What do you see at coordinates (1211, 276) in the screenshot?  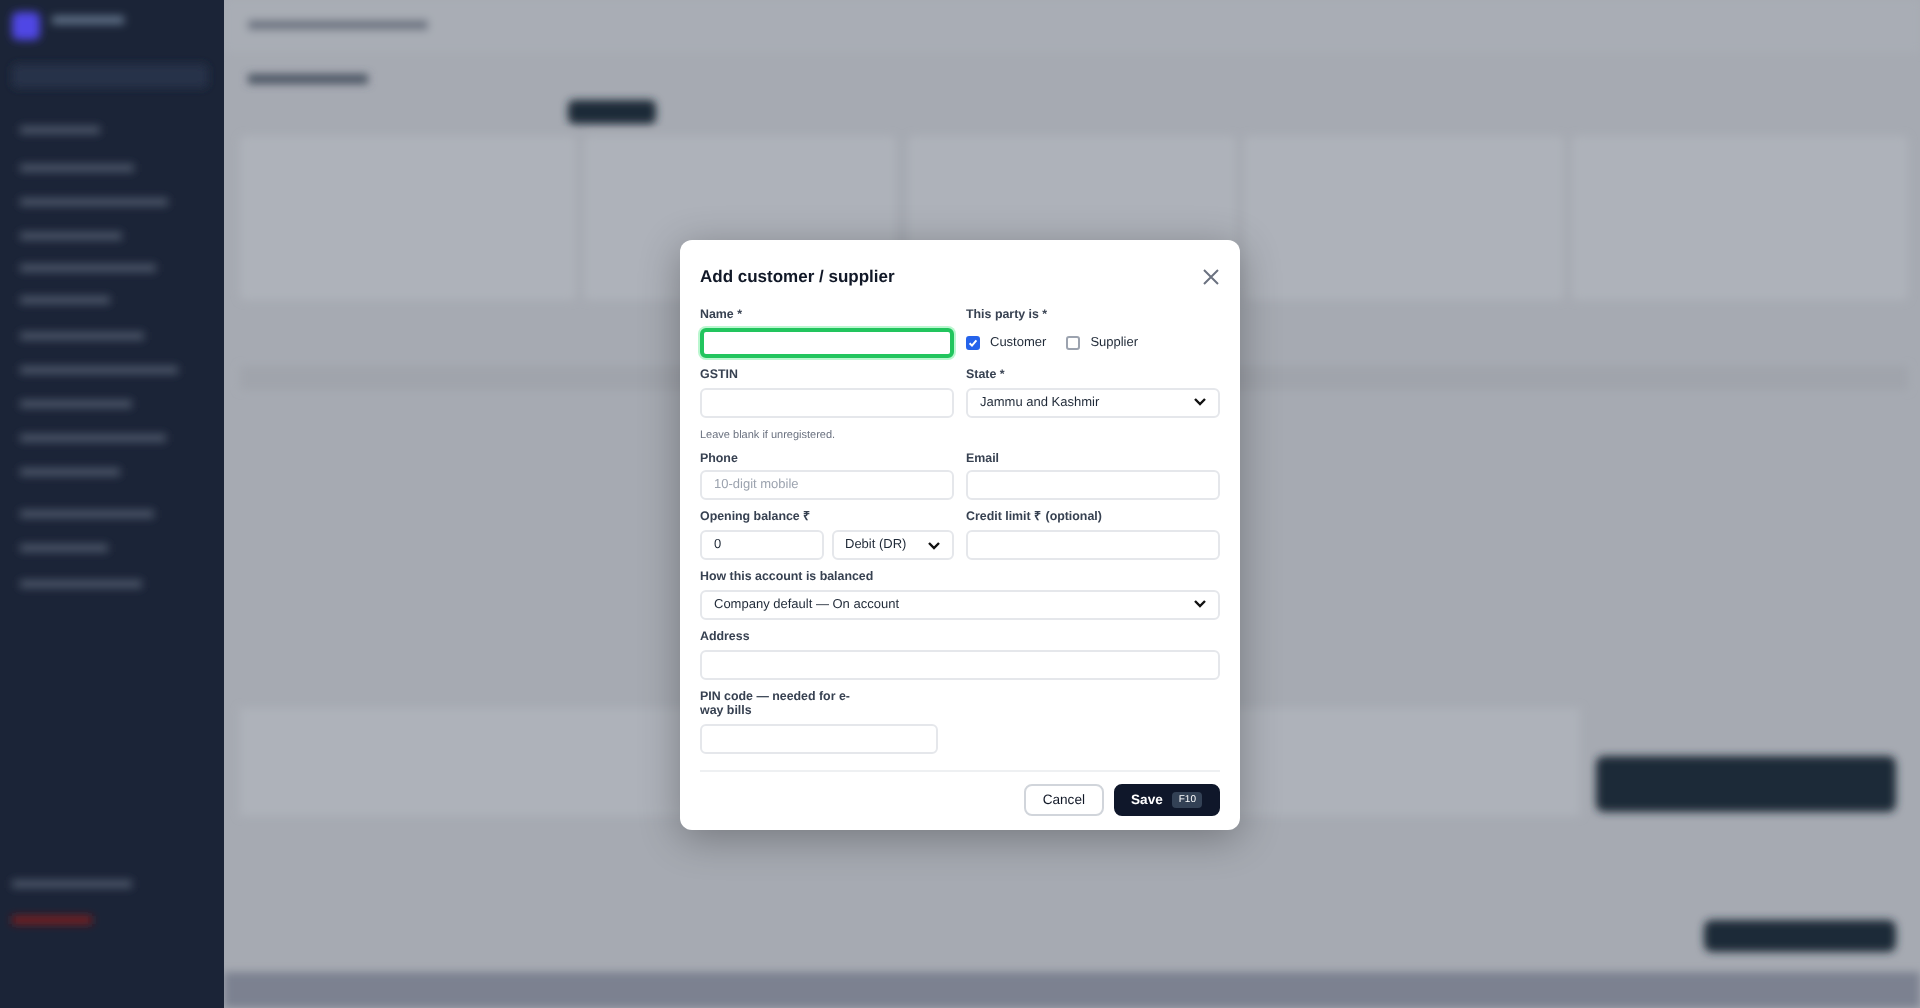 I see `close-icon` at bounding box center [1211, 276].